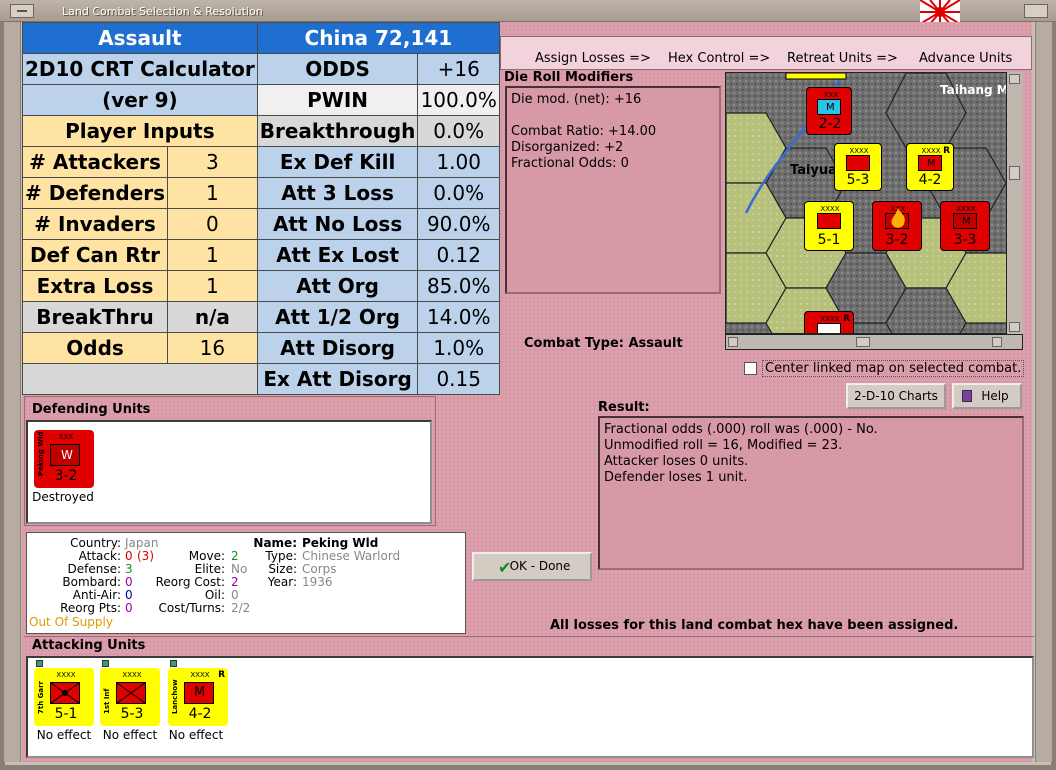  What do you see at coordinates (212, 162) in the screenshot?
I see `input-value: 3` at bounding box center [212, 162].